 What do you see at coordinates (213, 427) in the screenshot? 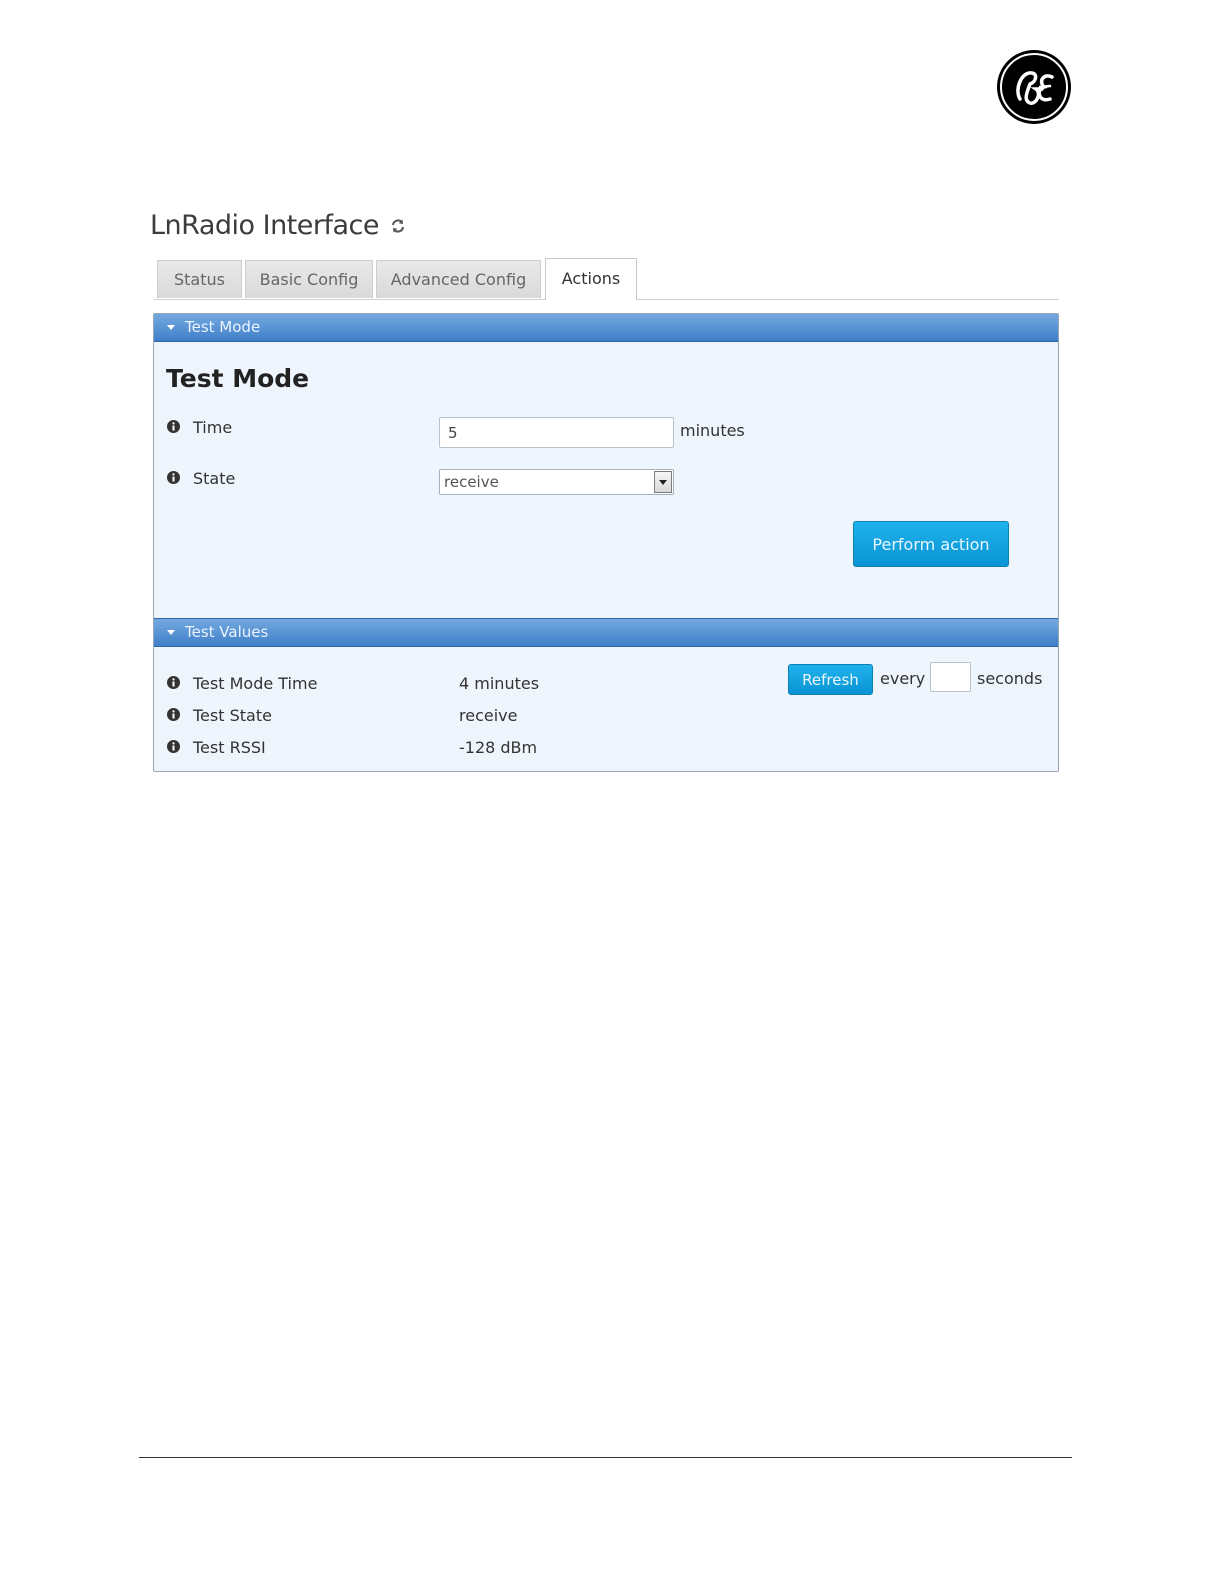
I see `time-label: Time` at bounding box center [213, 427].